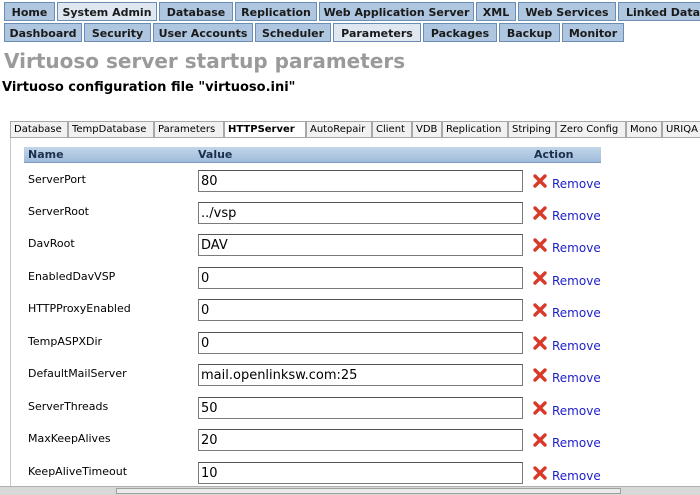 The height and width of the screenshot is (495, 700). What do you see at coordinates (29, 11) in the screenshot?
I see `nav-tab-home: Home` at bounding box center [29, 11].